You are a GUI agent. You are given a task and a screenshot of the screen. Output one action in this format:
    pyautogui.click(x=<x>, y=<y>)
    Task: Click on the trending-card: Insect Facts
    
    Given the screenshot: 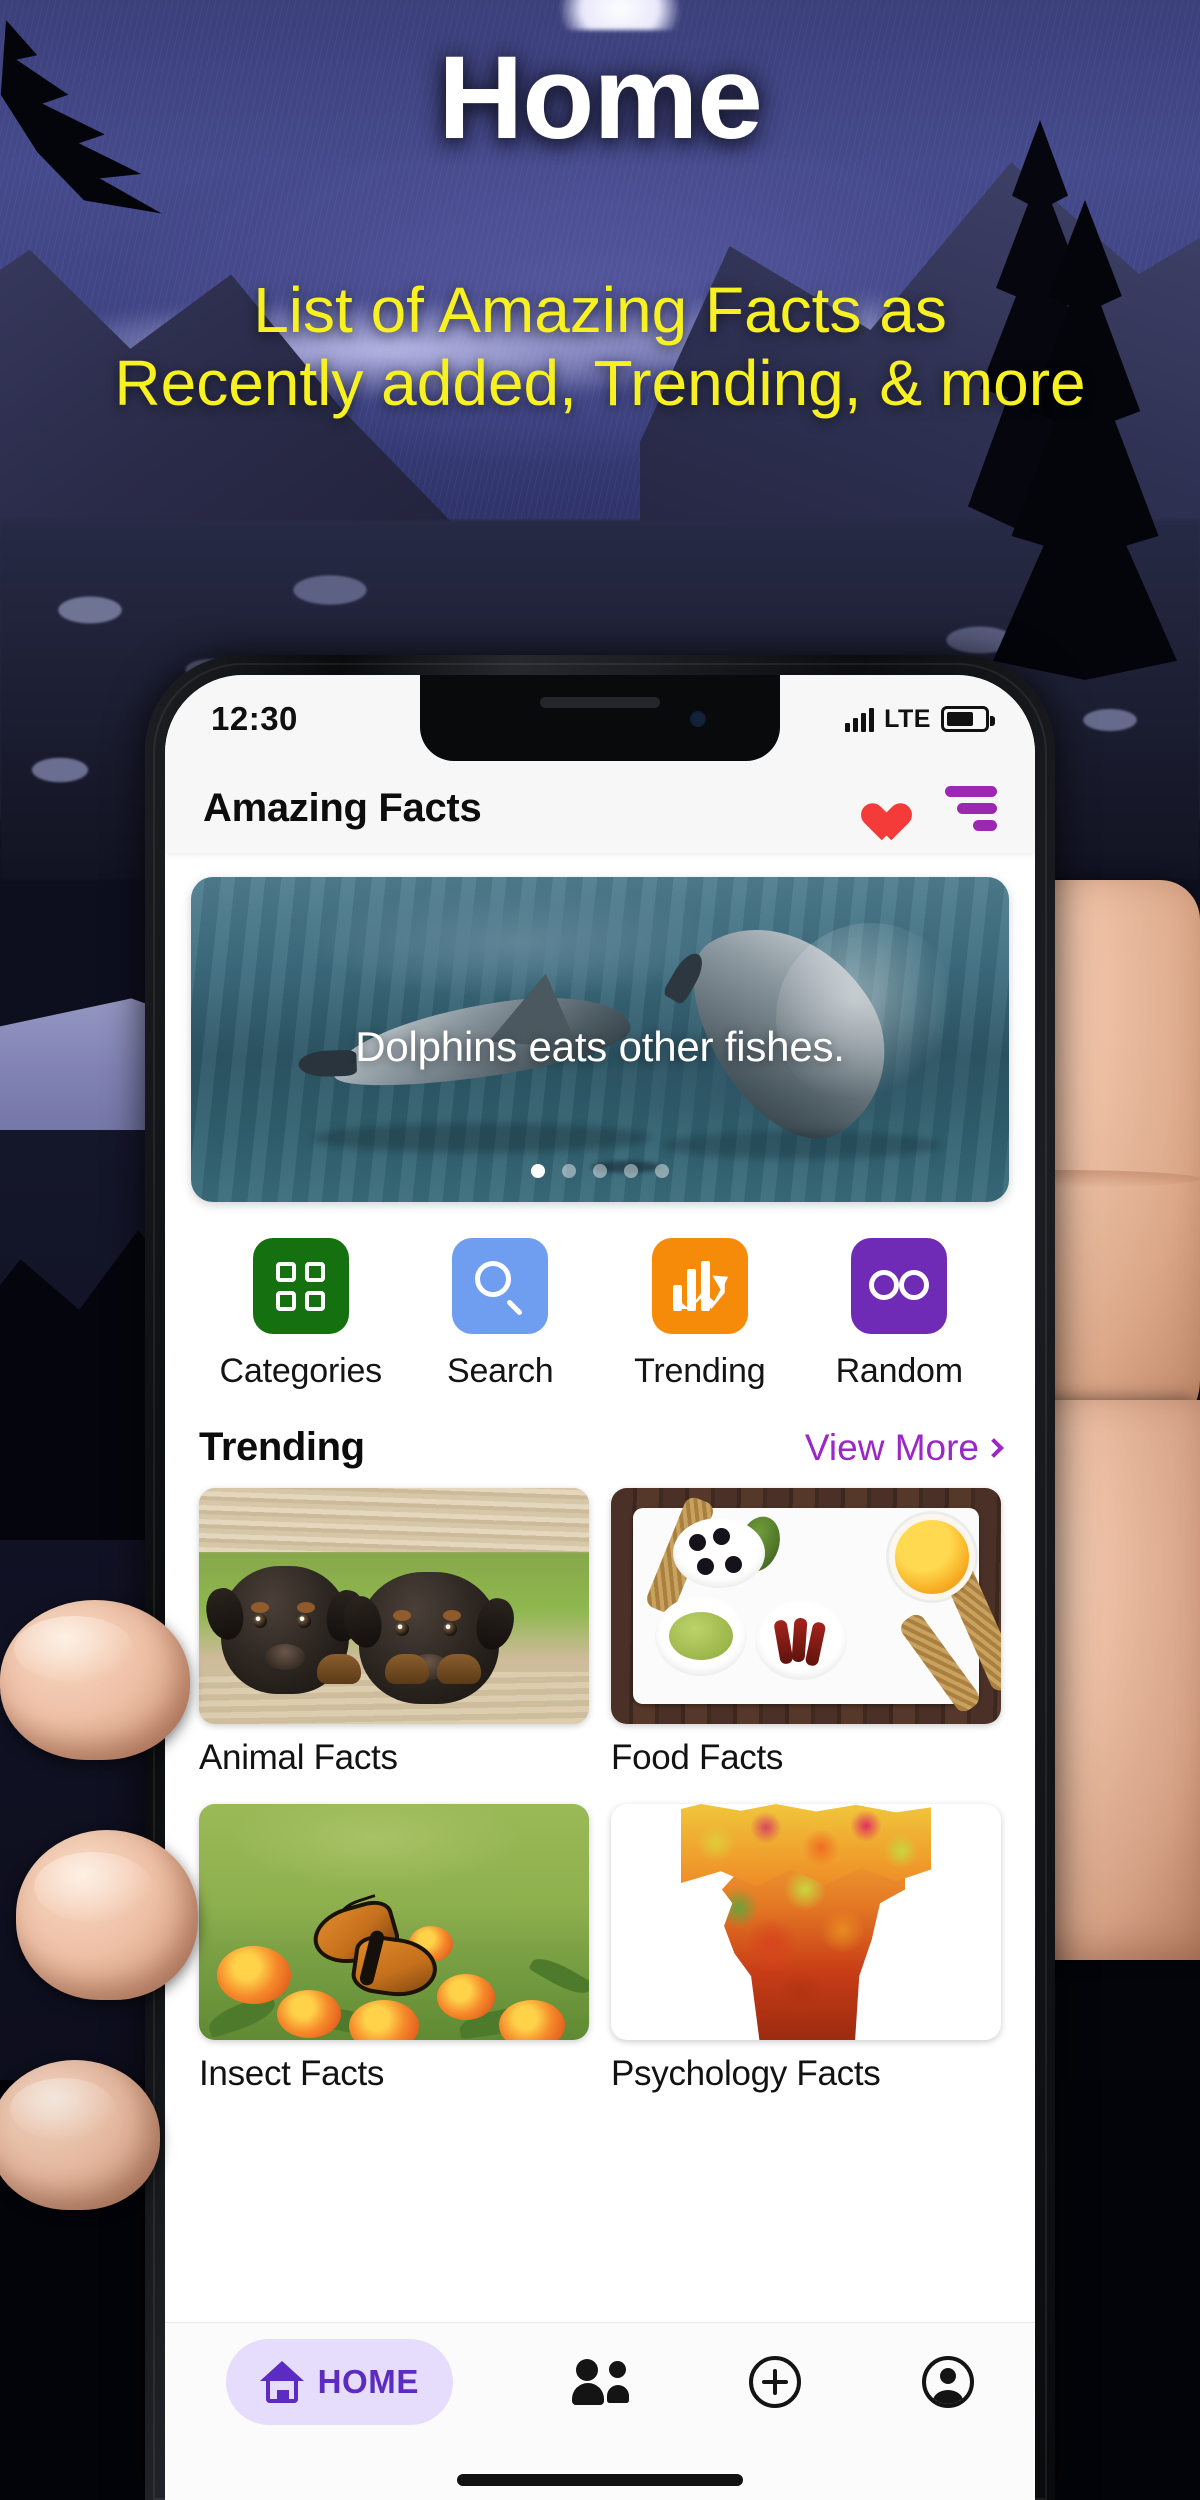 What is the action you would take?
    pyautogui.click(x=394, y=1949)
    